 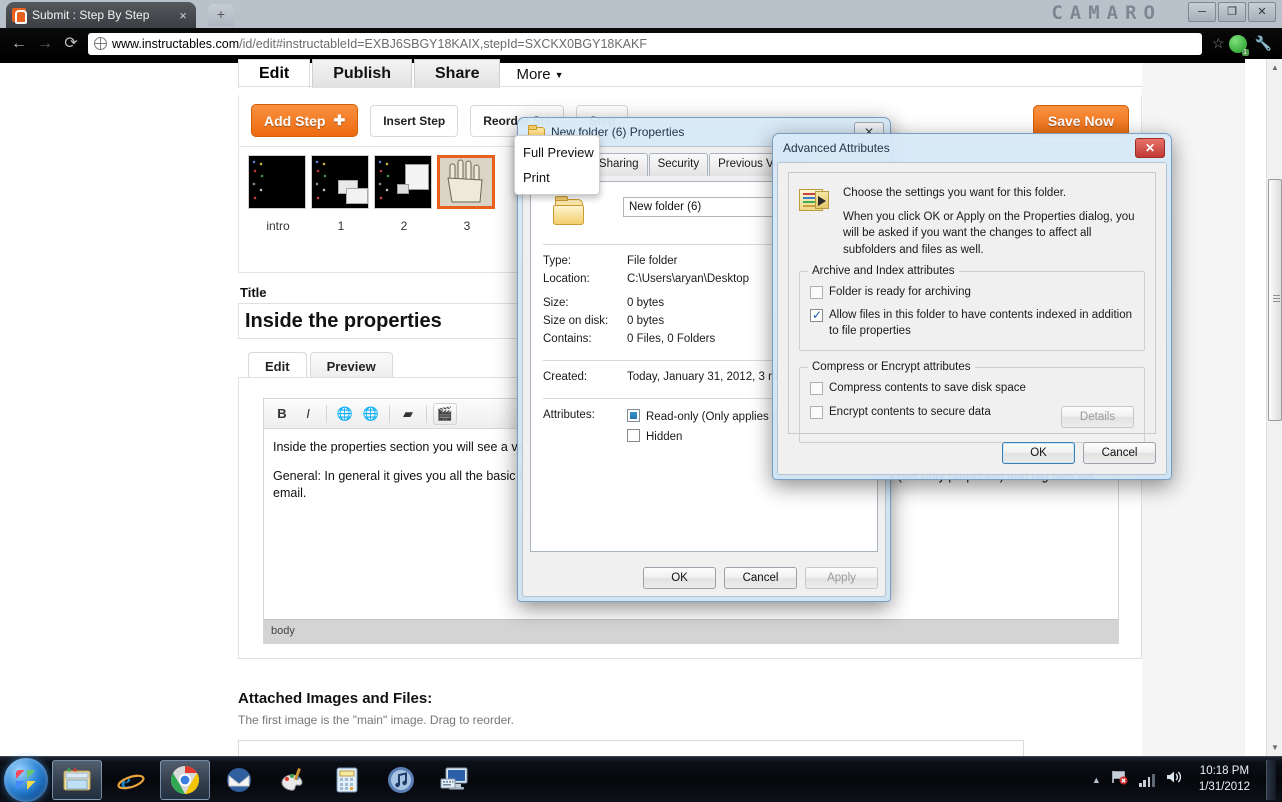 What do you see at coordinates (221, 15) in the screenshot?
I see `new-tab-button: +` at bounding box center [221, 15].